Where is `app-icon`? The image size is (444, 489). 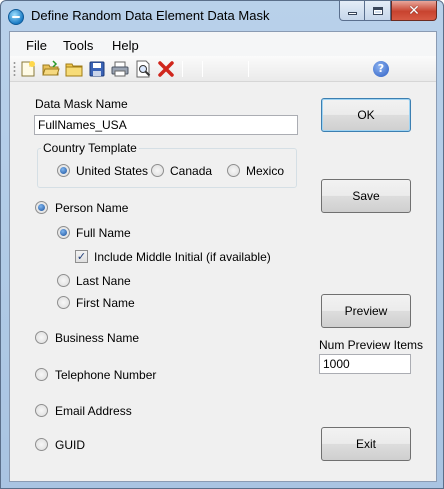 app-icon is located at coordinates (16, 17).